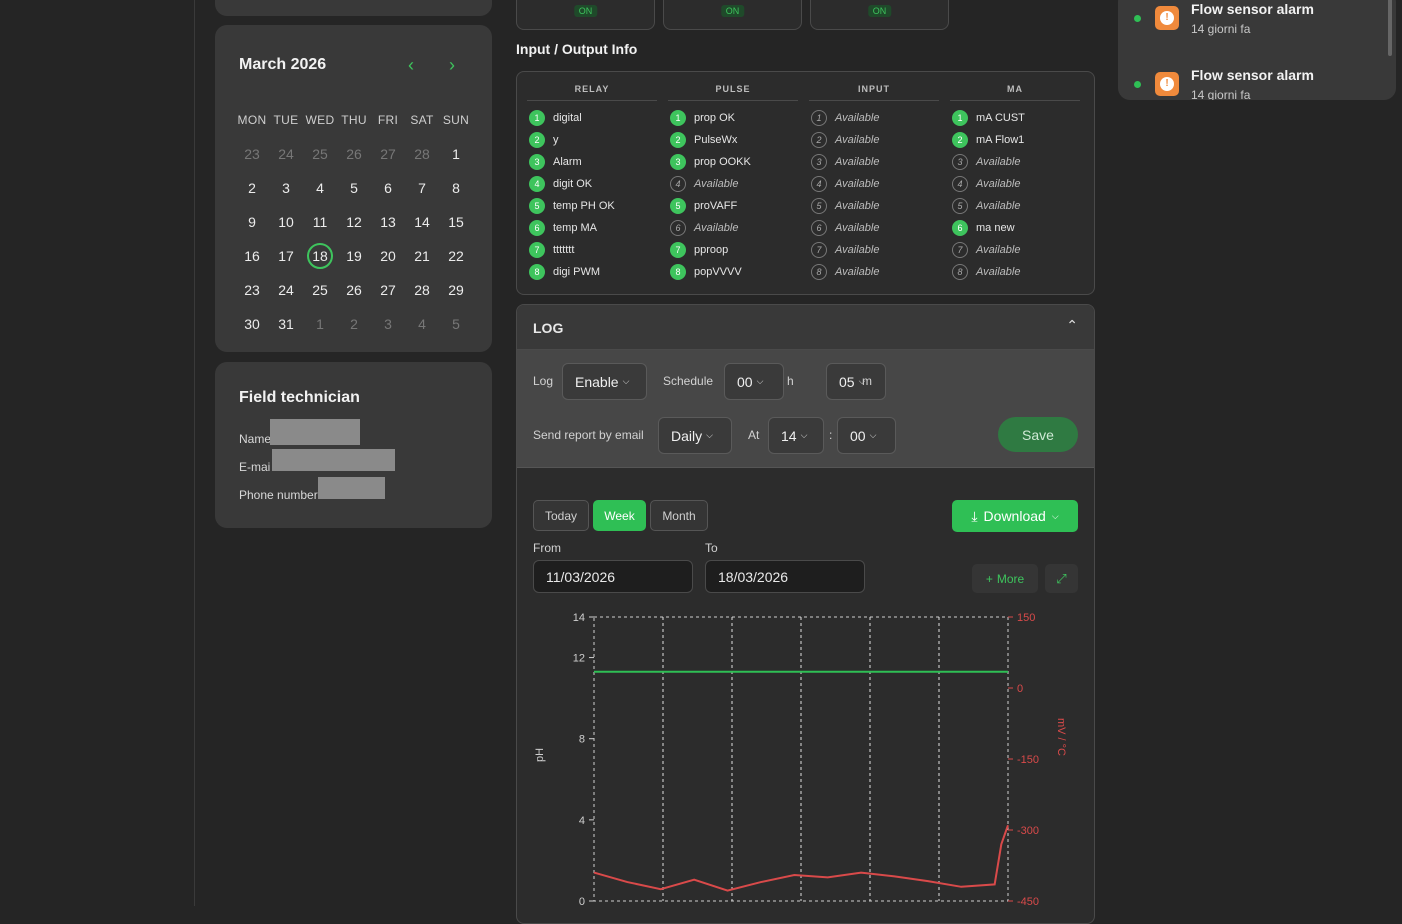 The height and width of the screenshot is (924, 1402). Describe the element at coordinates (592, 162) in the screenshot. I see `io-item: 3 Alarm` at that location.